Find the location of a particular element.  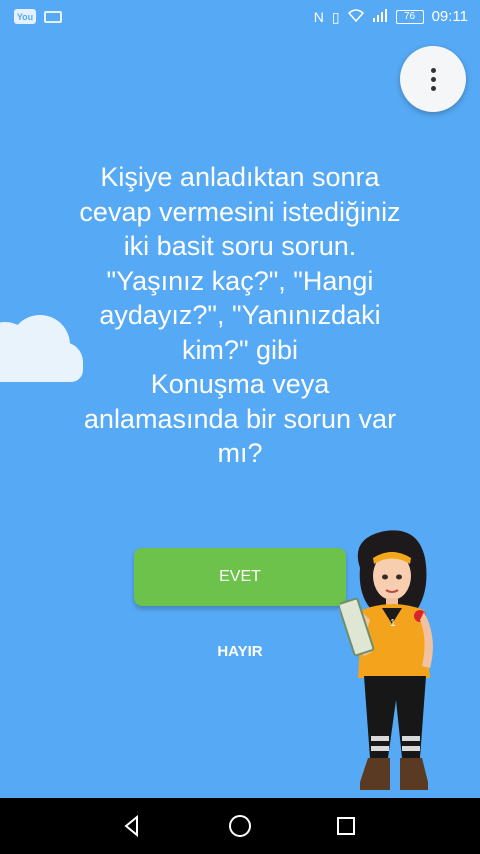

clock: 09:11 is located at coordinates (449, 16).